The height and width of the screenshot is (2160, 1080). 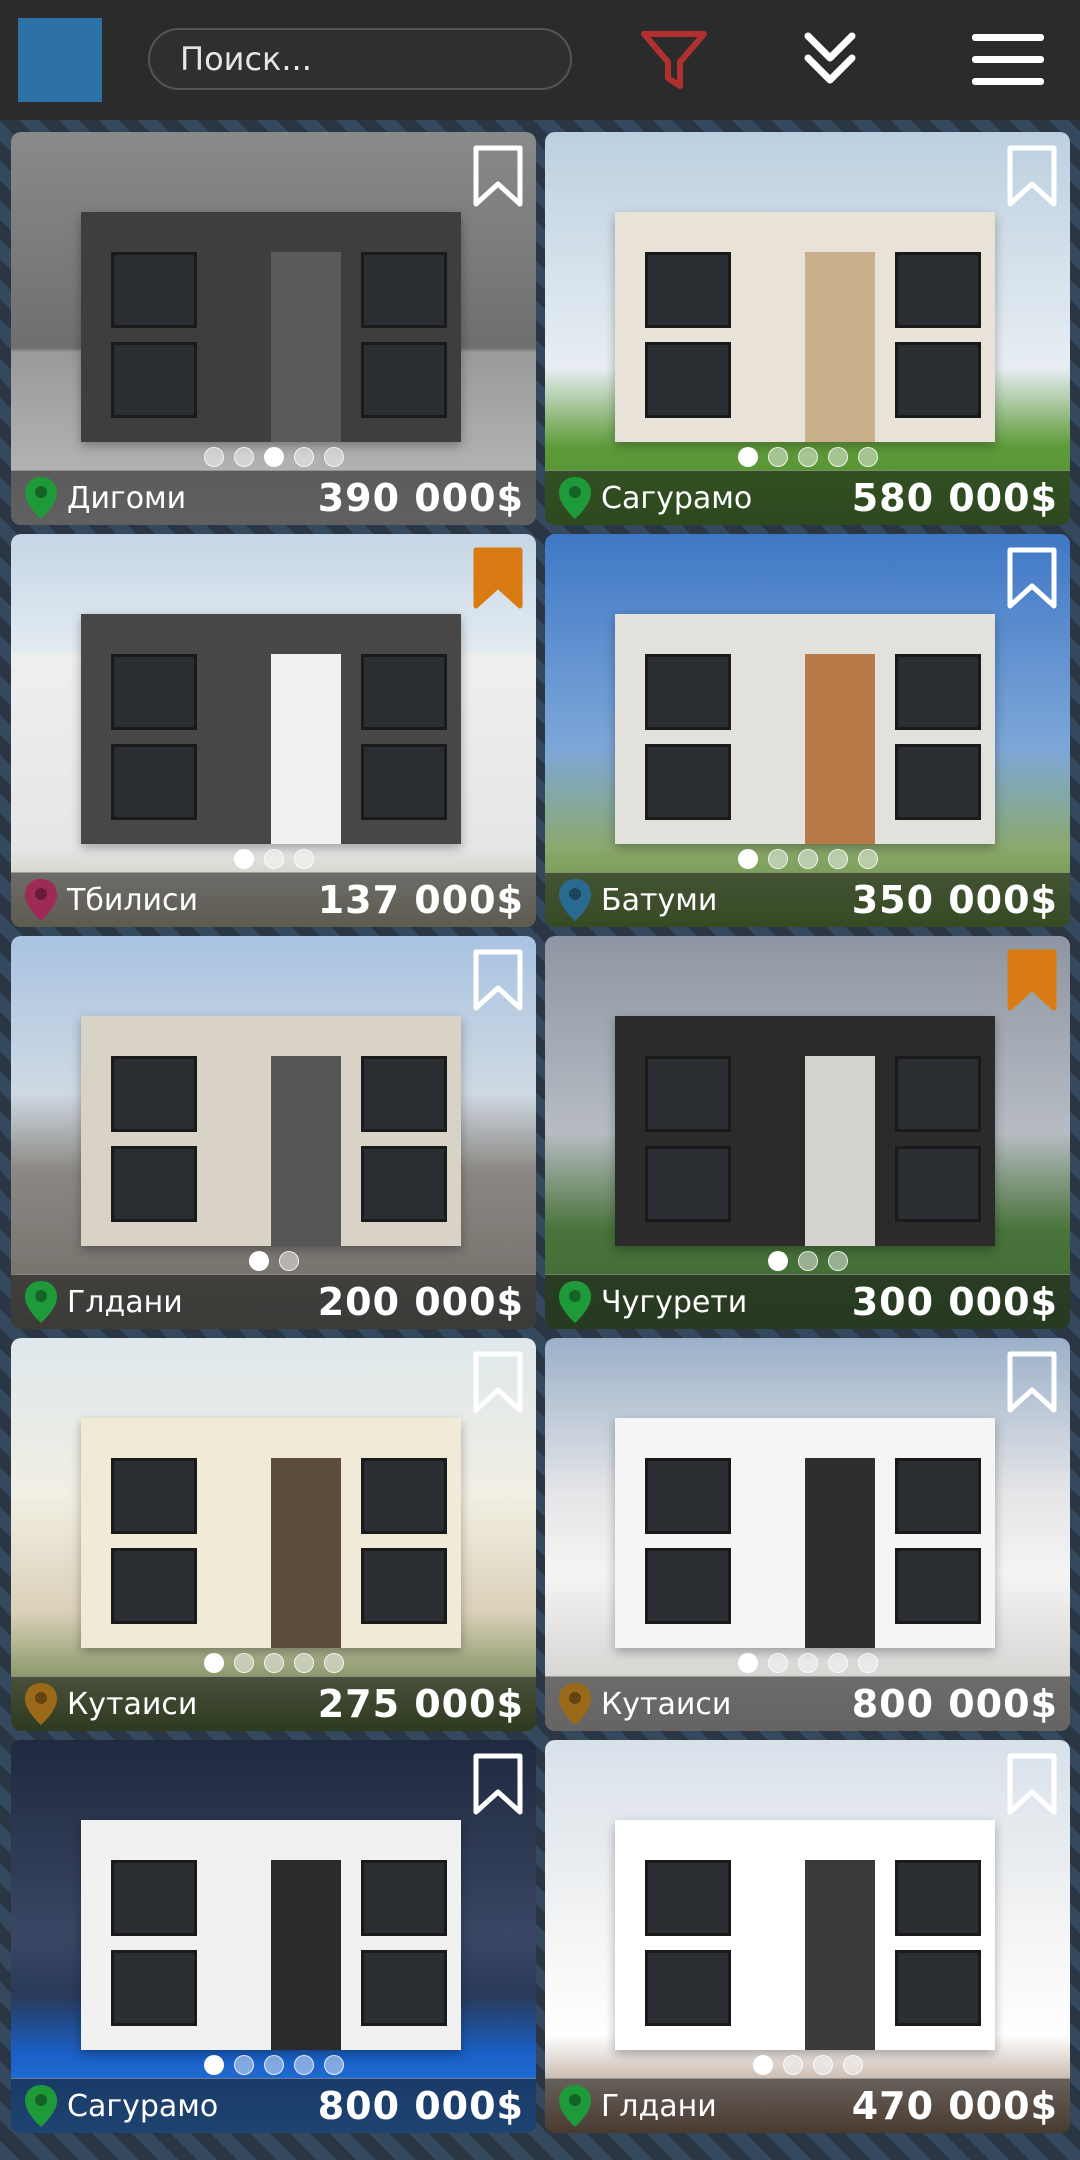 I want to click on menu-button, so click(x=1008, y=60).